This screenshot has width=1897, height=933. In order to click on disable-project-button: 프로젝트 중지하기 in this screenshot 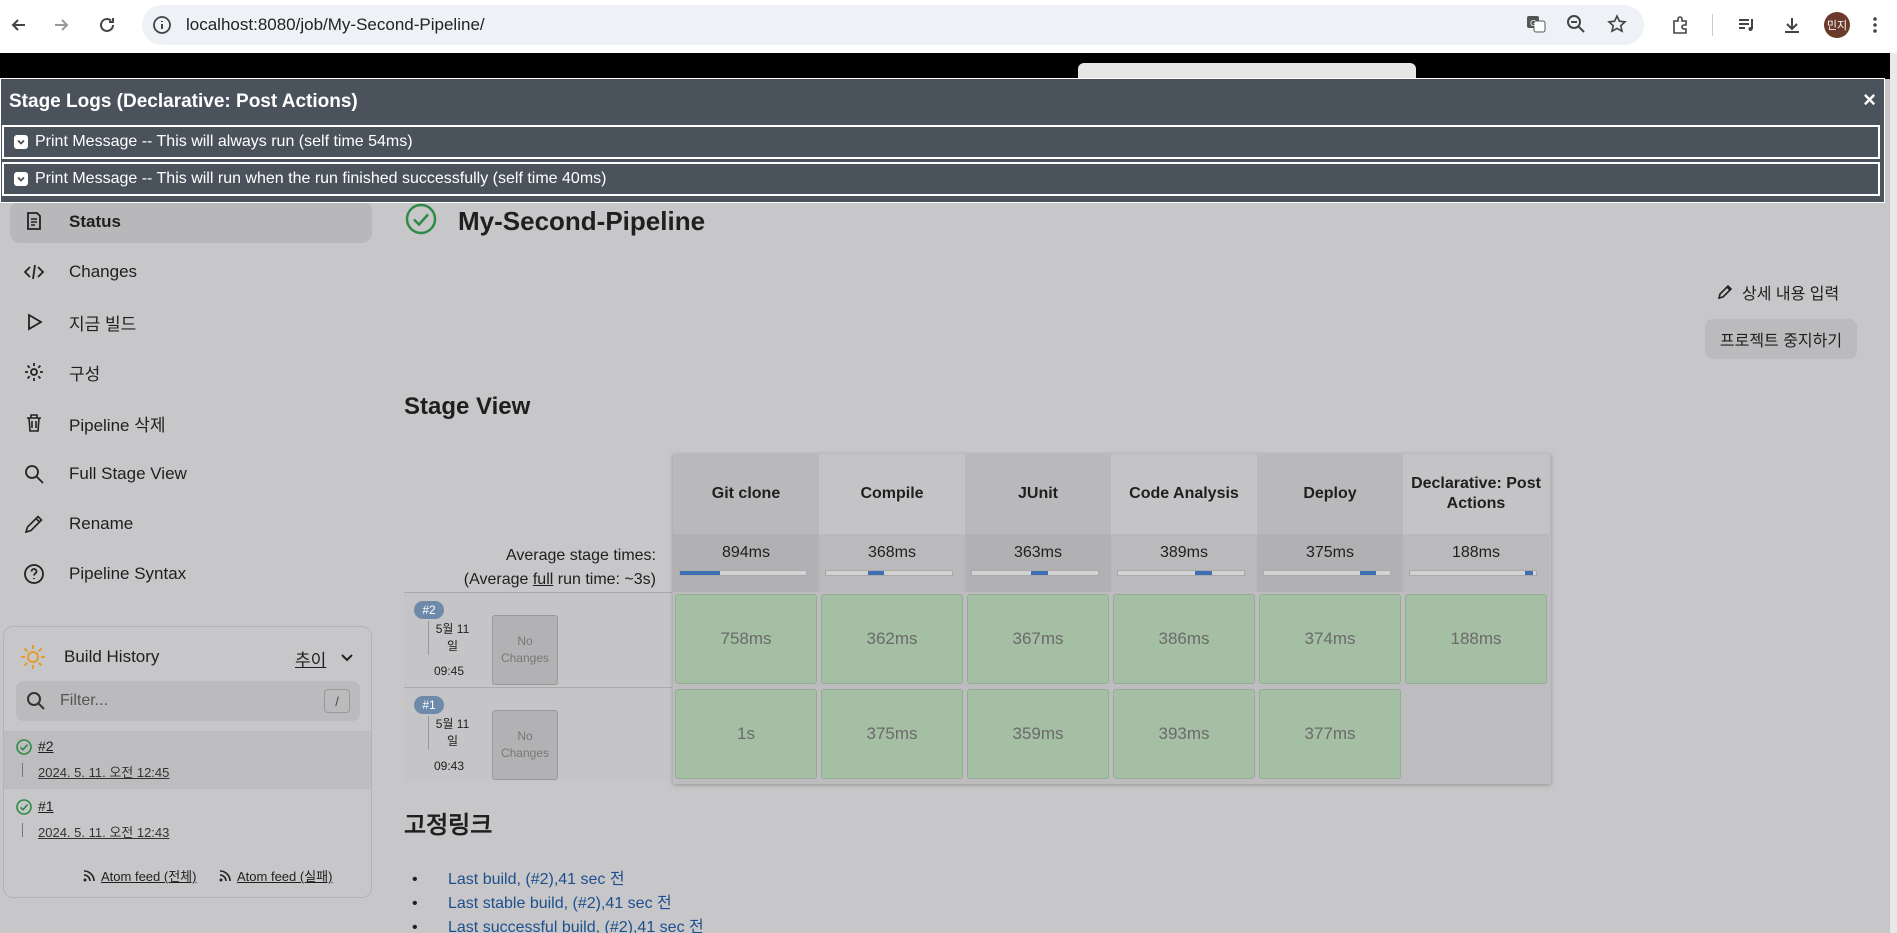, I will do `click(1781, 339)`.